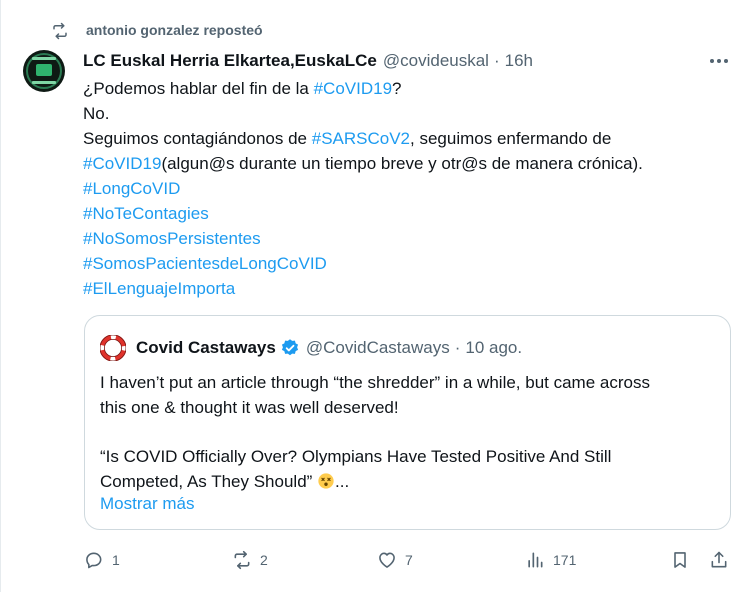  I want to click on quoted-text-line: Competed, As They Should”, so click(206, 481).